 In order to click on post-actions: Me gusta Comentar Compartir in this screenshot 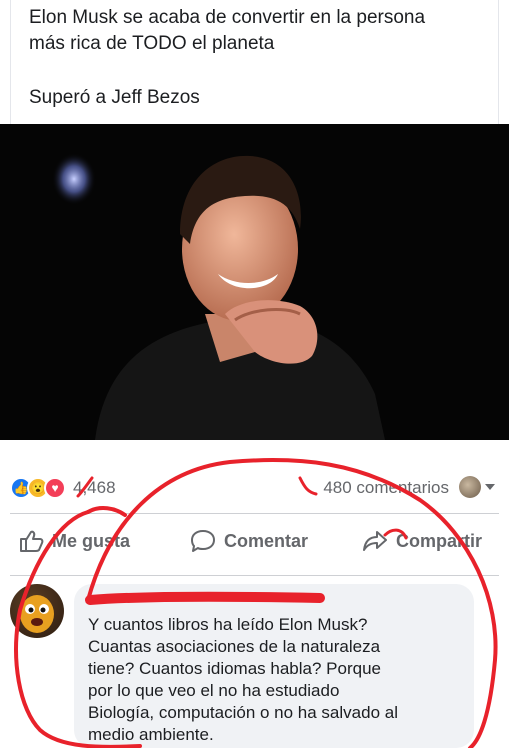, I will do `click(254, 545)`.